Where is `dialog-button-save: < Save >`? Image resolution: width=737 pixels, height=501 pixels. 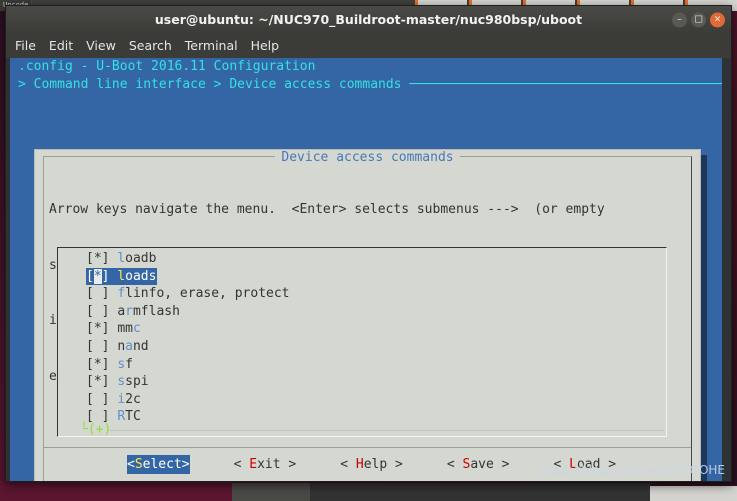 dialog-button-save: < Save > is located at coordinates (478, 464).